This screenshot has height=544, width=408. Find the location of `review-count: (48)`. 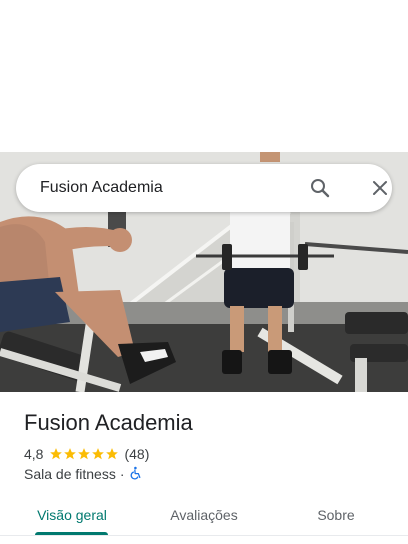

review-count: (48) is located at coordinates (136, 454).